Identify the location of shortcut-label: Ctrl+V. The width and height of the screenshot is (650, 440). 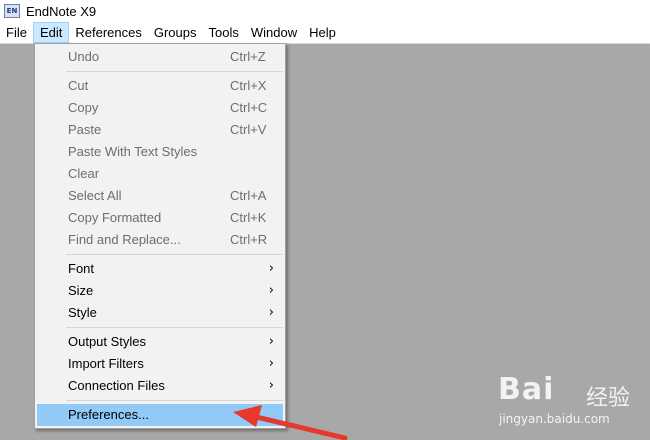
(248, 129).